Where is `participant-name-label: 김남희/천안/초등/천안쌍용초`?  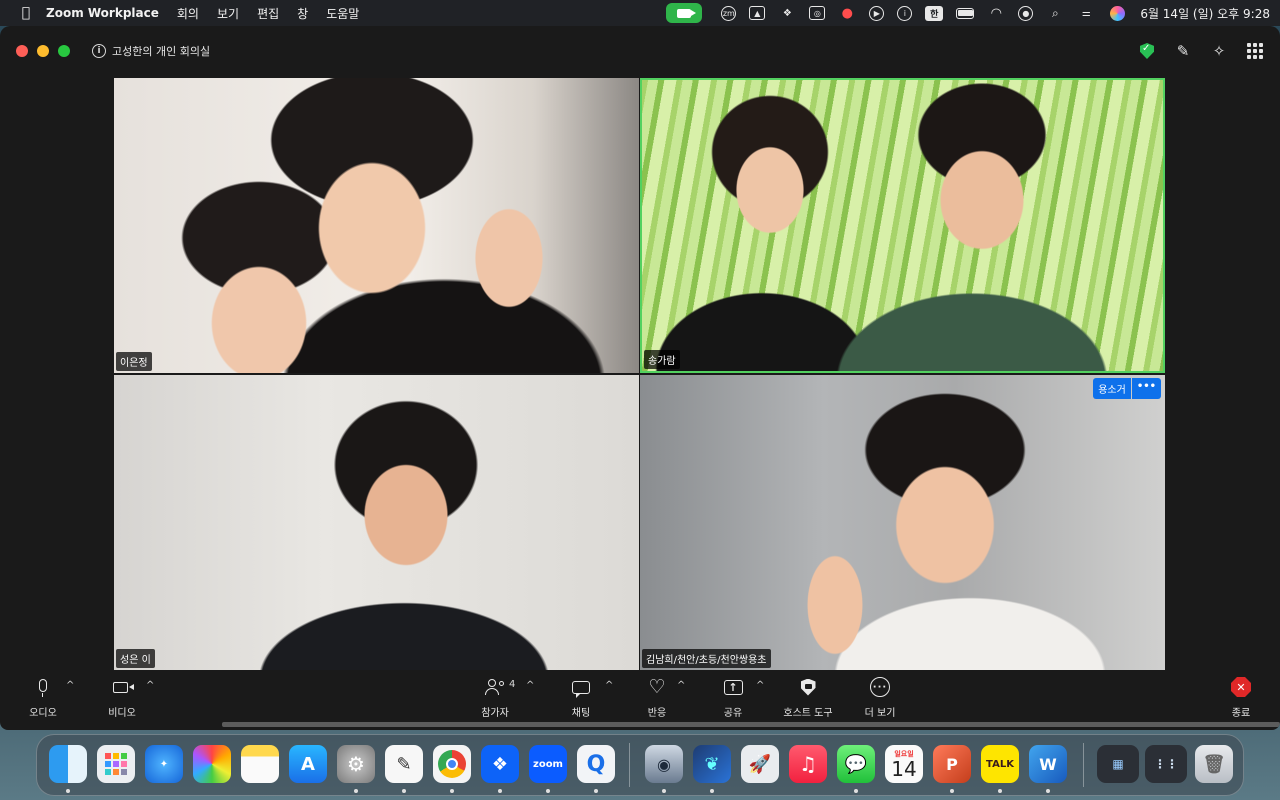
participant-name-label: 김남희/천안/초등/천안쌍용초 is located at coordinates (706, 658).